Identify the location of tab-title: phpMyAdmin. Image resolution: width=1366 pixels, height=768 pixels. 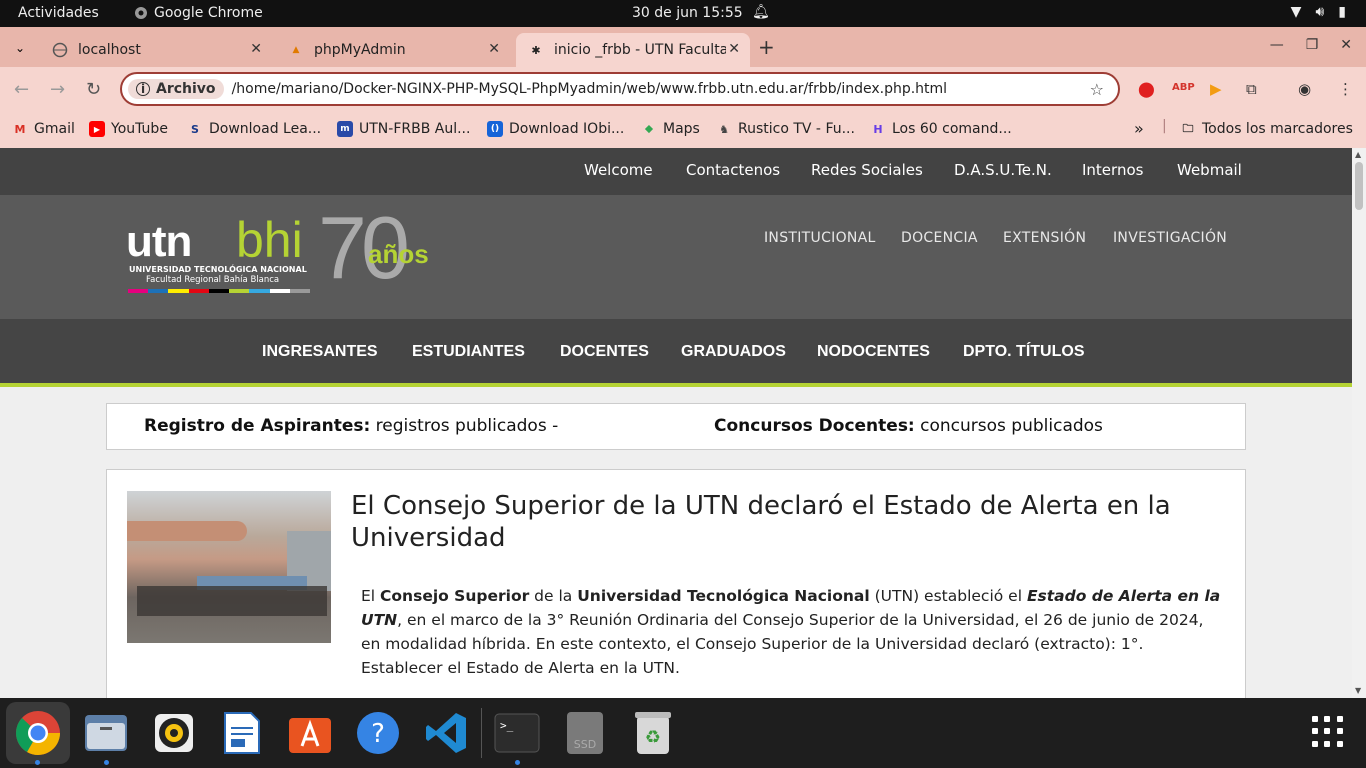
(360, 50).